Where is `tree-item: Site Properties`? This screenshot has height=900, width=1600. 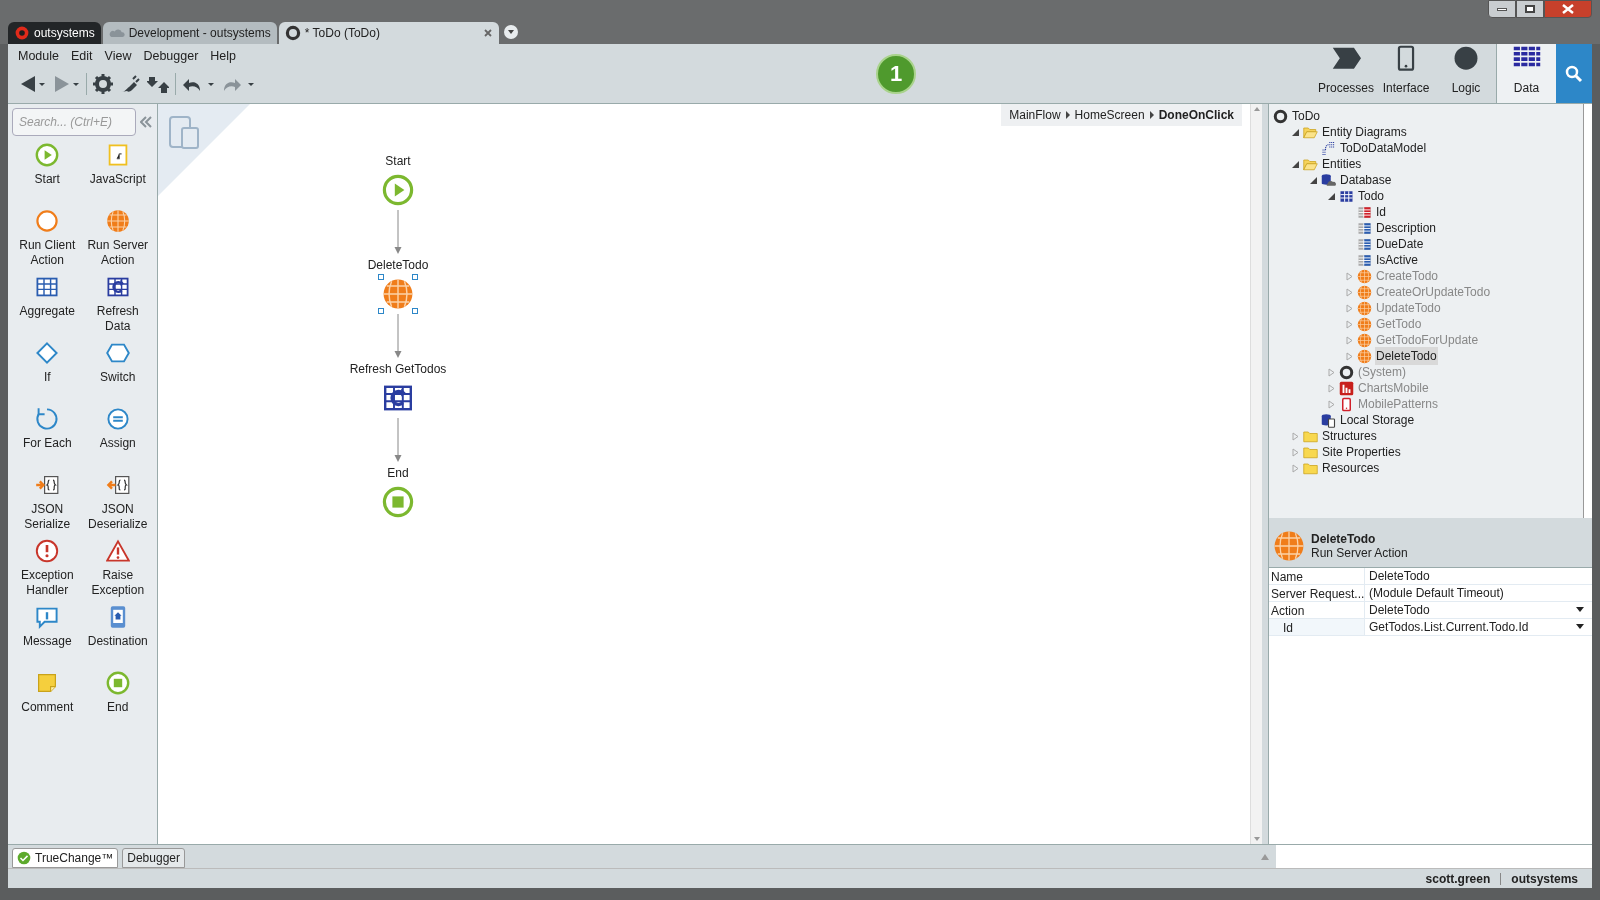
tree-item: Site Properties is located at coordinates (1361, 452).